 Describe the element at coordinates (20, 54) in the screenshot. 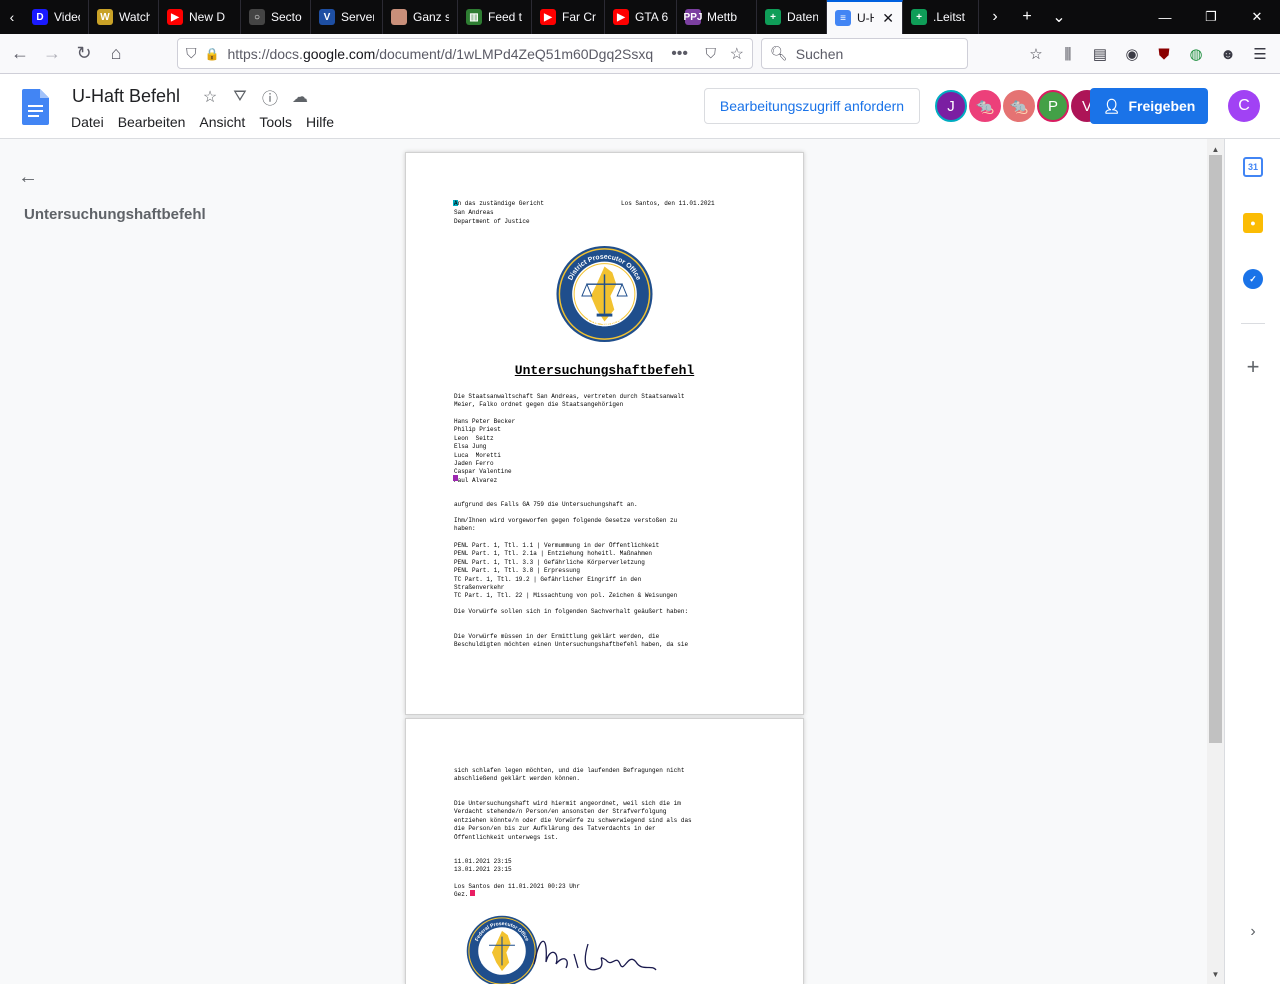

I see `back-button: ←` at that location.